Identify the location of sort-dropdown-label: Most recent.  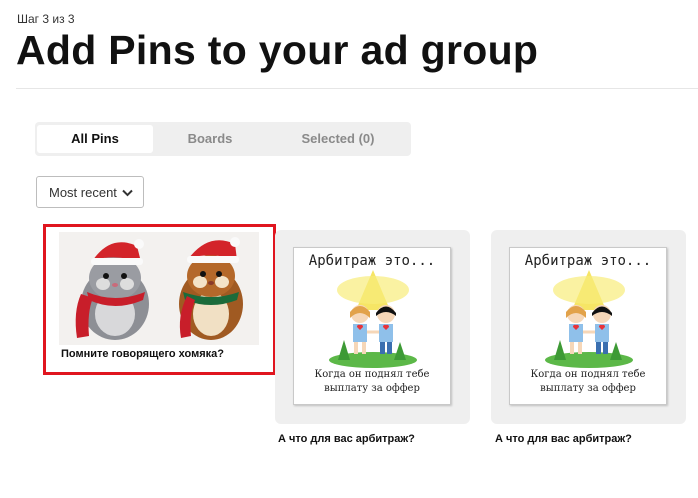
(83, 192).